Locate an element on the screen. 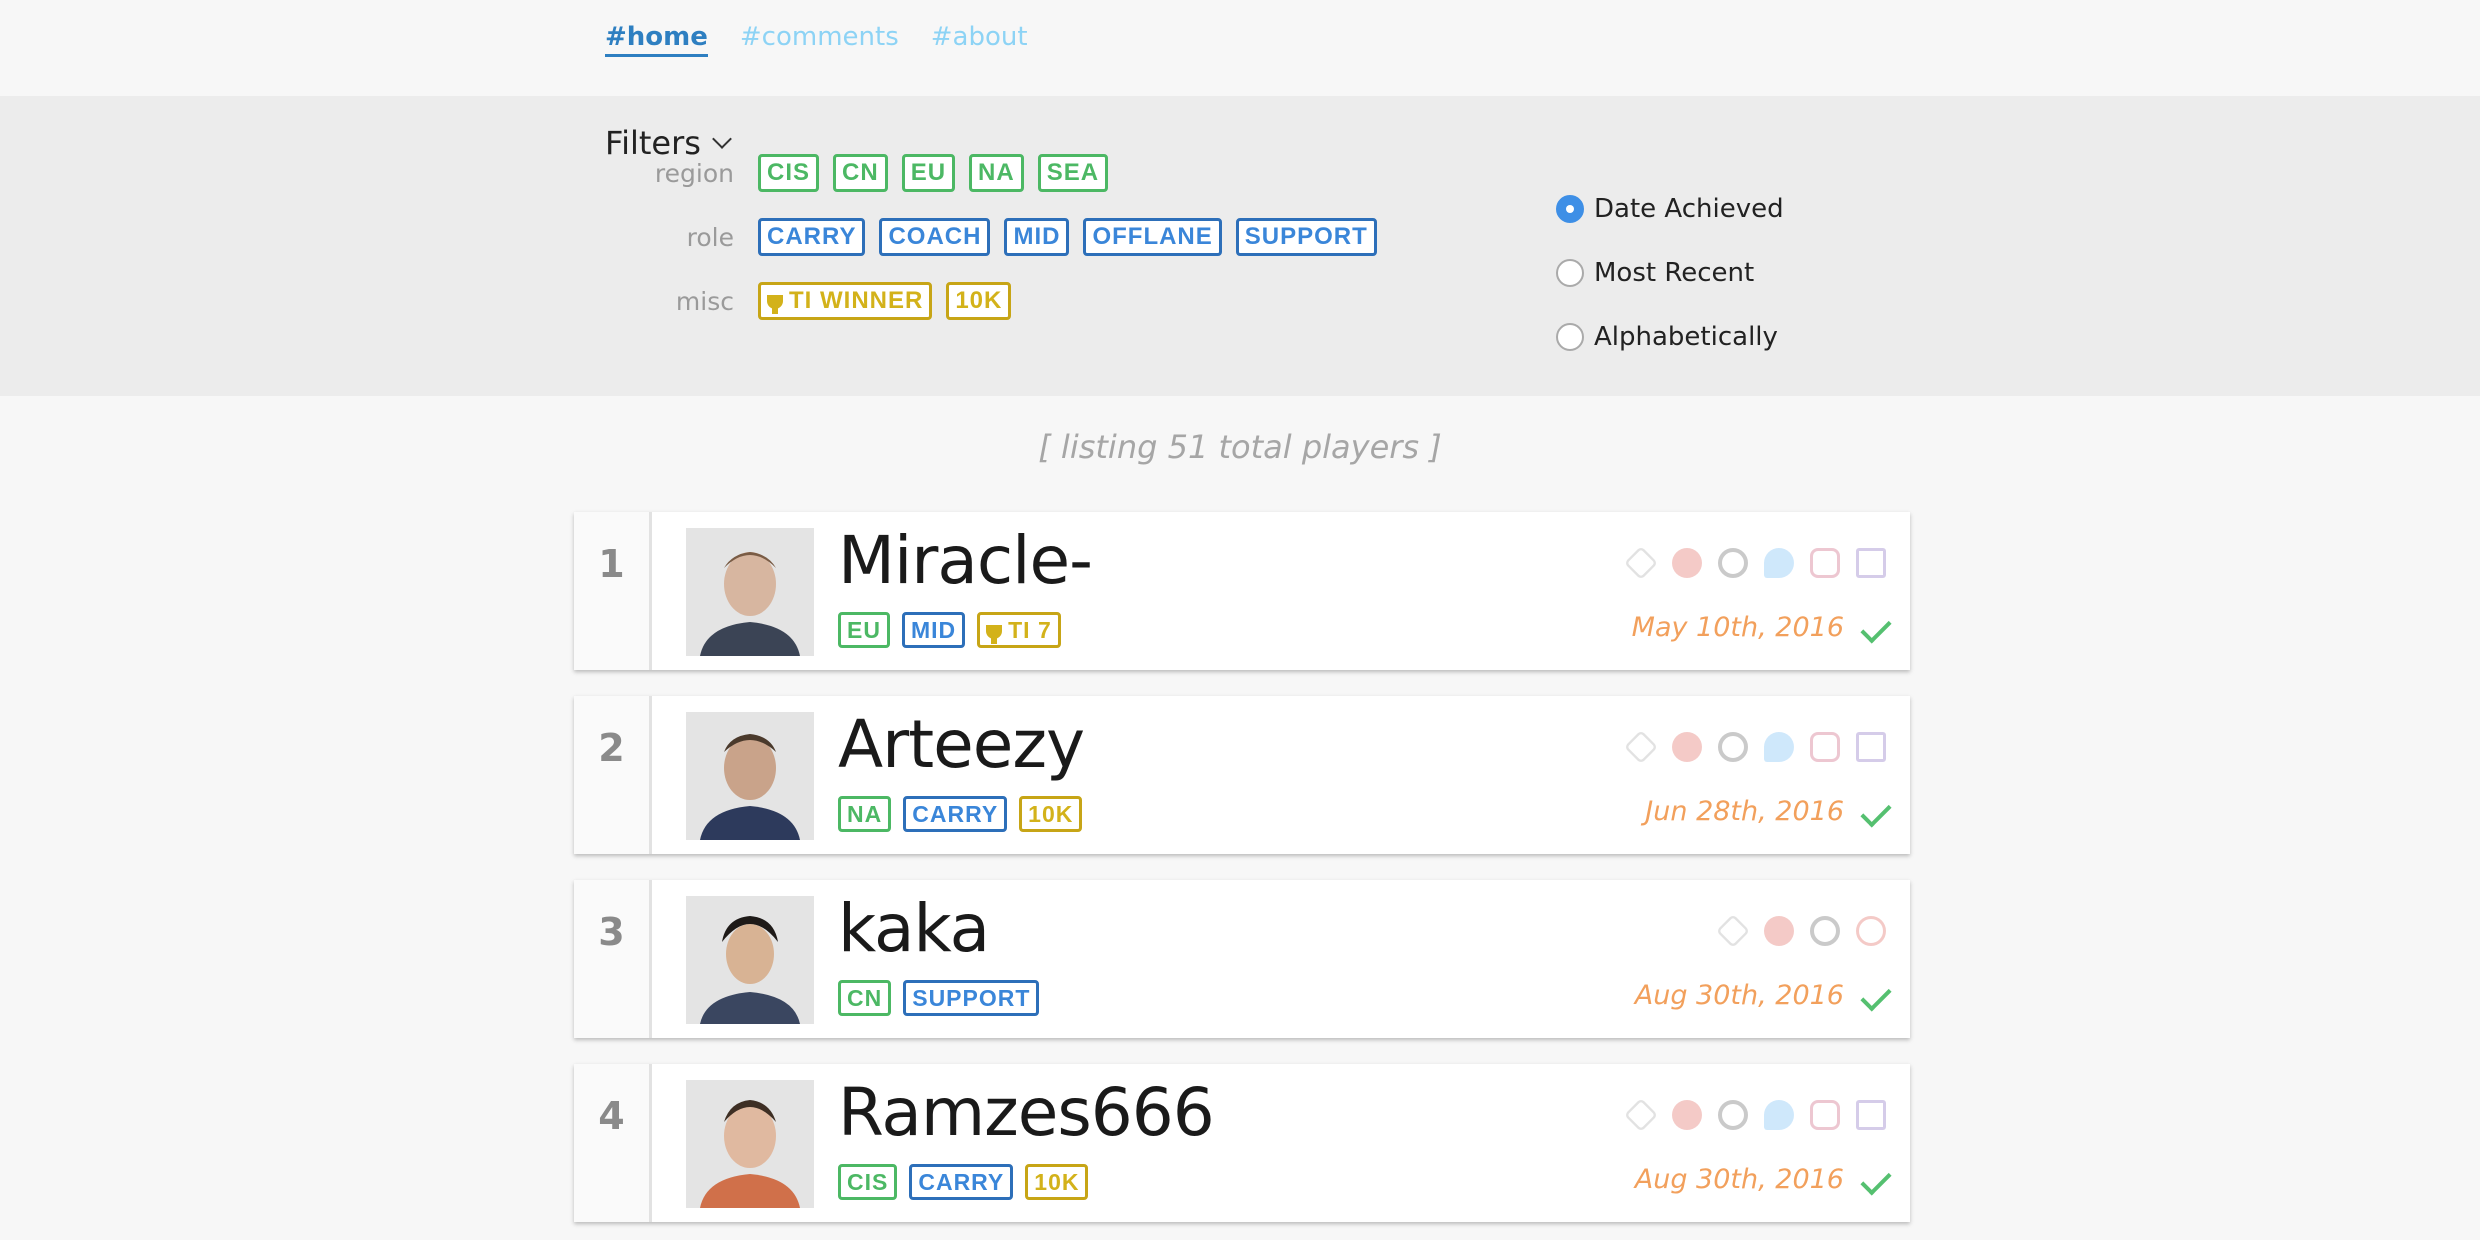 The width and height of the screenshot is (2480, 1240). top-nav: #home #comments #about is located at coordinates (816, 39).